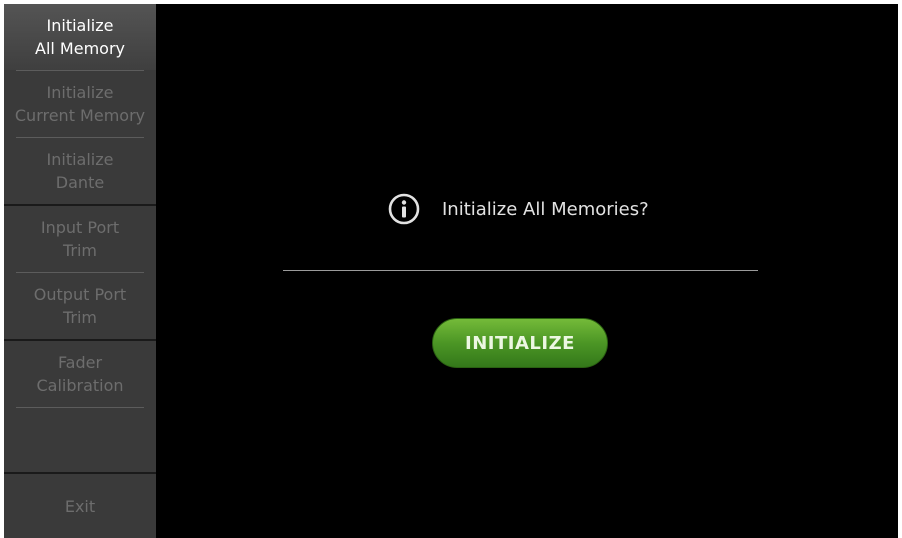 This screenshot has height=538, width=902. I want to click on sidebar-item-fader-calibration: Fader Calibration, so click(80, 374).